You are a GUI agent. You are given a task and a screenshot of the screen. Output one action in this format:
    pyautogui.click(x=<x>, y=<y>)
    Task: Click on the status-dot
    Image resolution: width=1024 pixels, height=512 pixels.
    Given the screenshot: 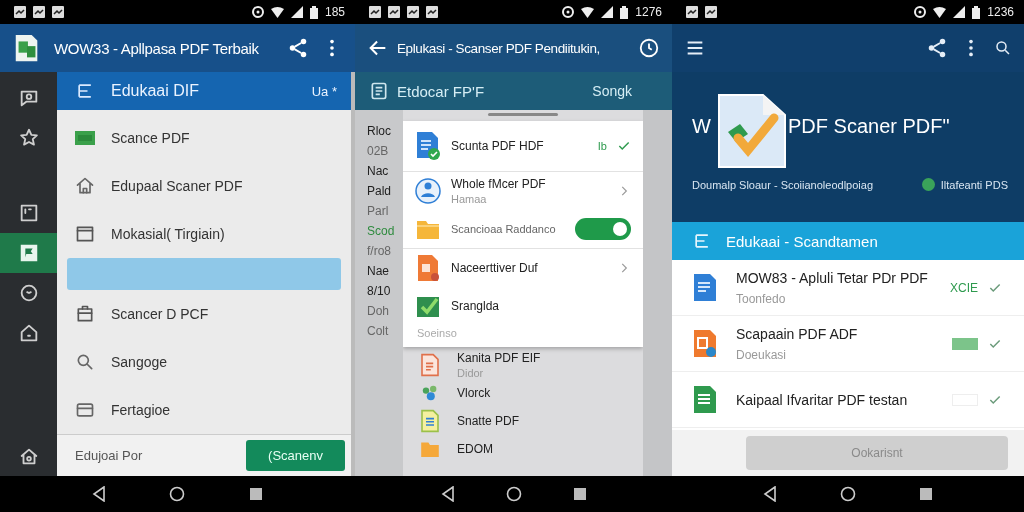 What is the action you would take?
    pyautogui.click(x=928, y=184)
    